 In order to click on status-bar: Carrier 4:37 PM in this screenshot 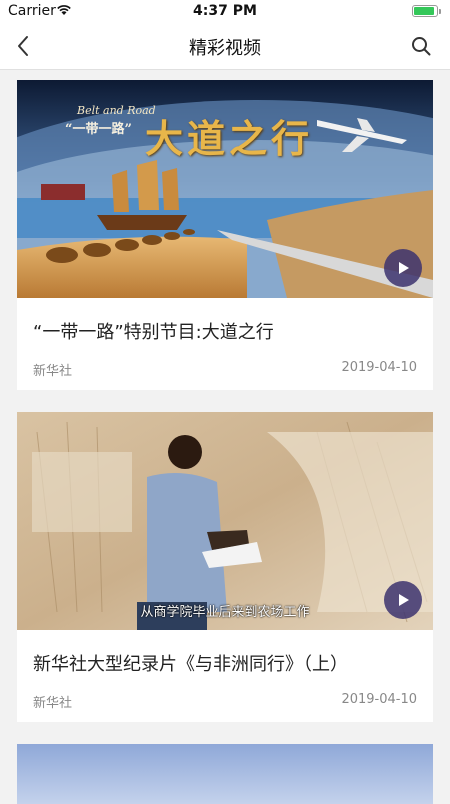, I will do `click(225, 11)`.